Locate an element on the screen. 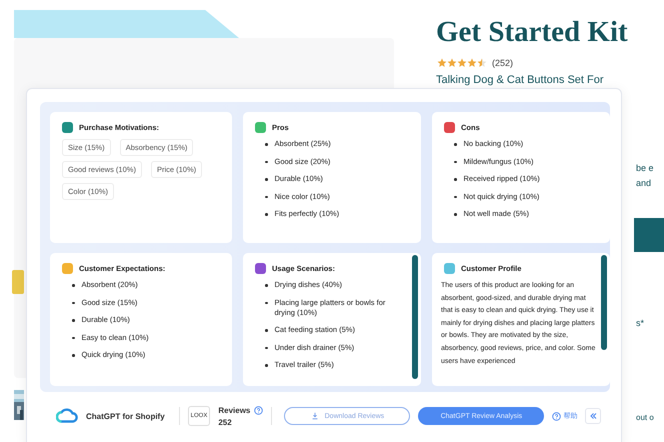  collapse-button is located at coordinates (593, 416).